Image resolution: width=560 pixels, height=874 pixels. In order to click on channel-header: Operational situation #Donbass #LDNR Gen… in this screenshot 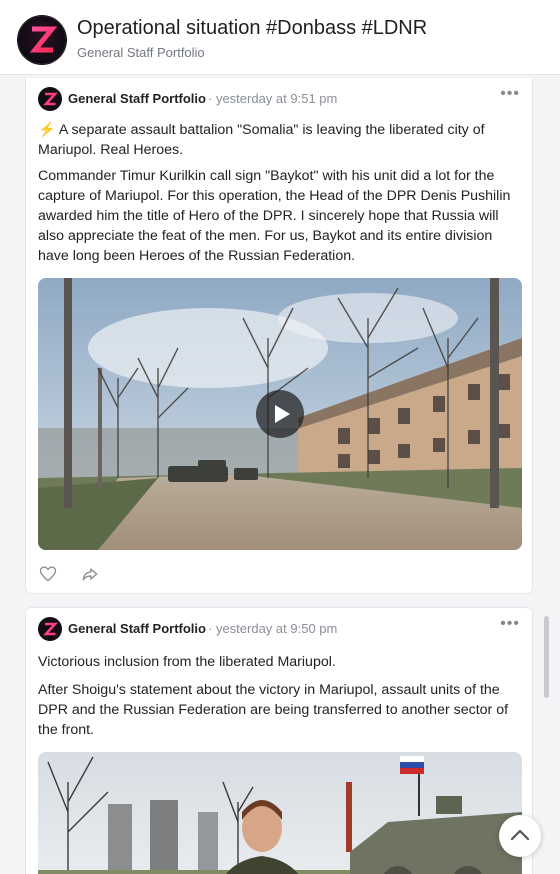, I will do `click(280, 37)`.